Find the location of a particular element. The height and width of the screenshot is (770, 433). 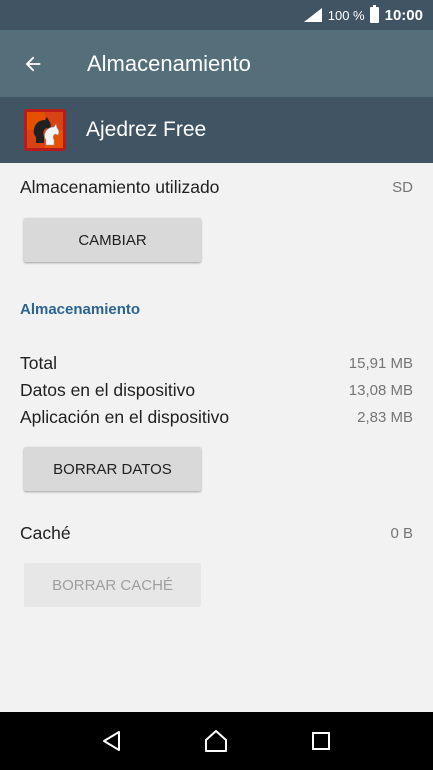

device-data-label: Datos en el dispositivo is located at coordinates (108, 390).